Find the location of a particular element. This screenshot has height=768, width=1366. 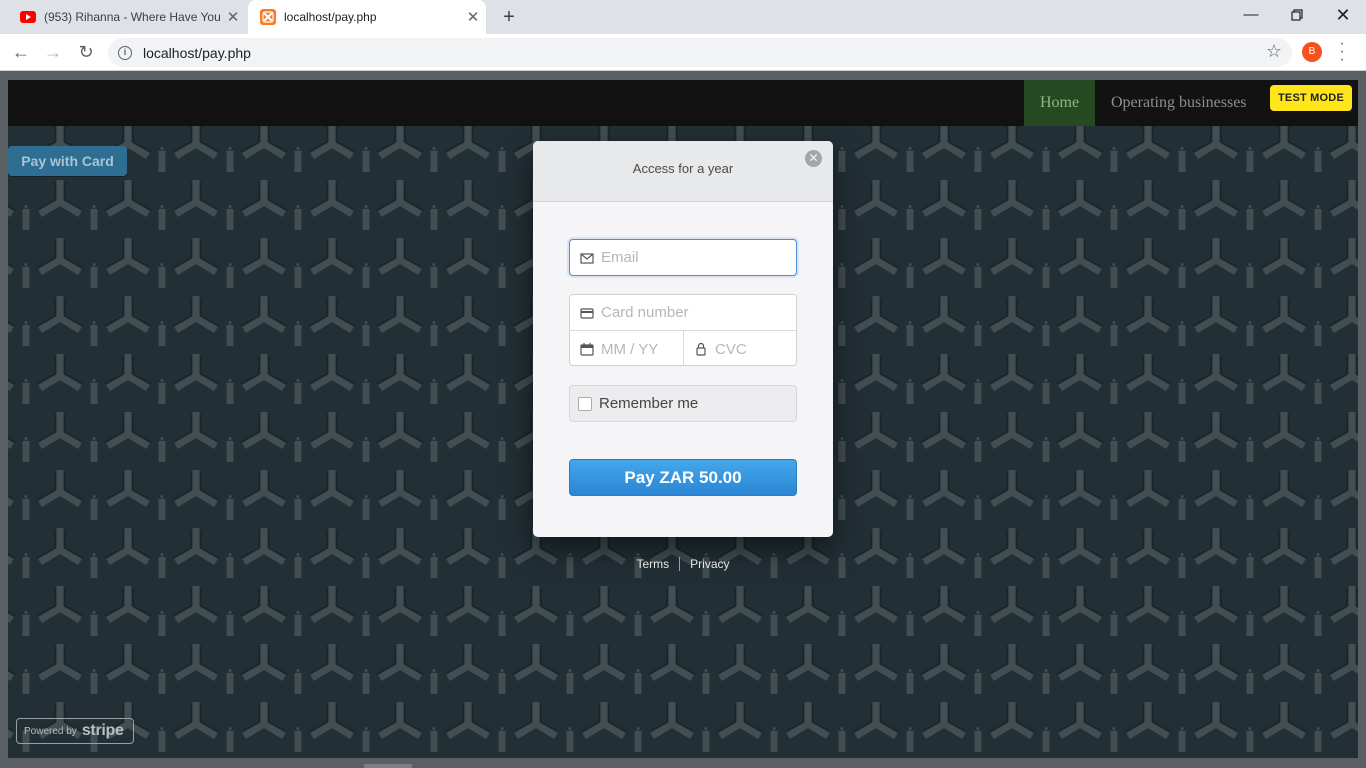

email-field is located at coordinates (683, 257).